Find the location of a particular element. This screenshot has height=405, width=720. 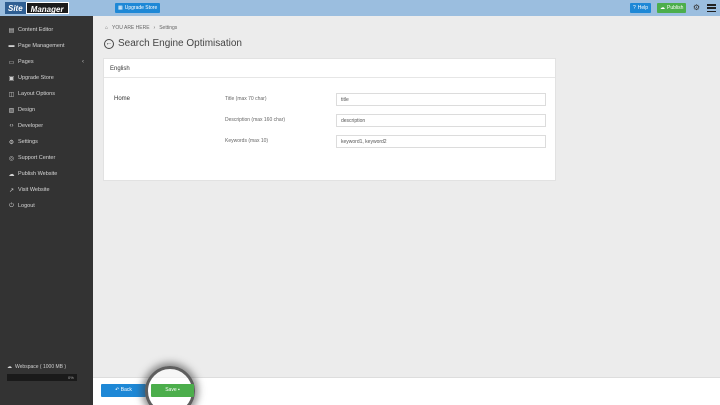

webspace-percent: 0% is located at coordinates (71, 377).